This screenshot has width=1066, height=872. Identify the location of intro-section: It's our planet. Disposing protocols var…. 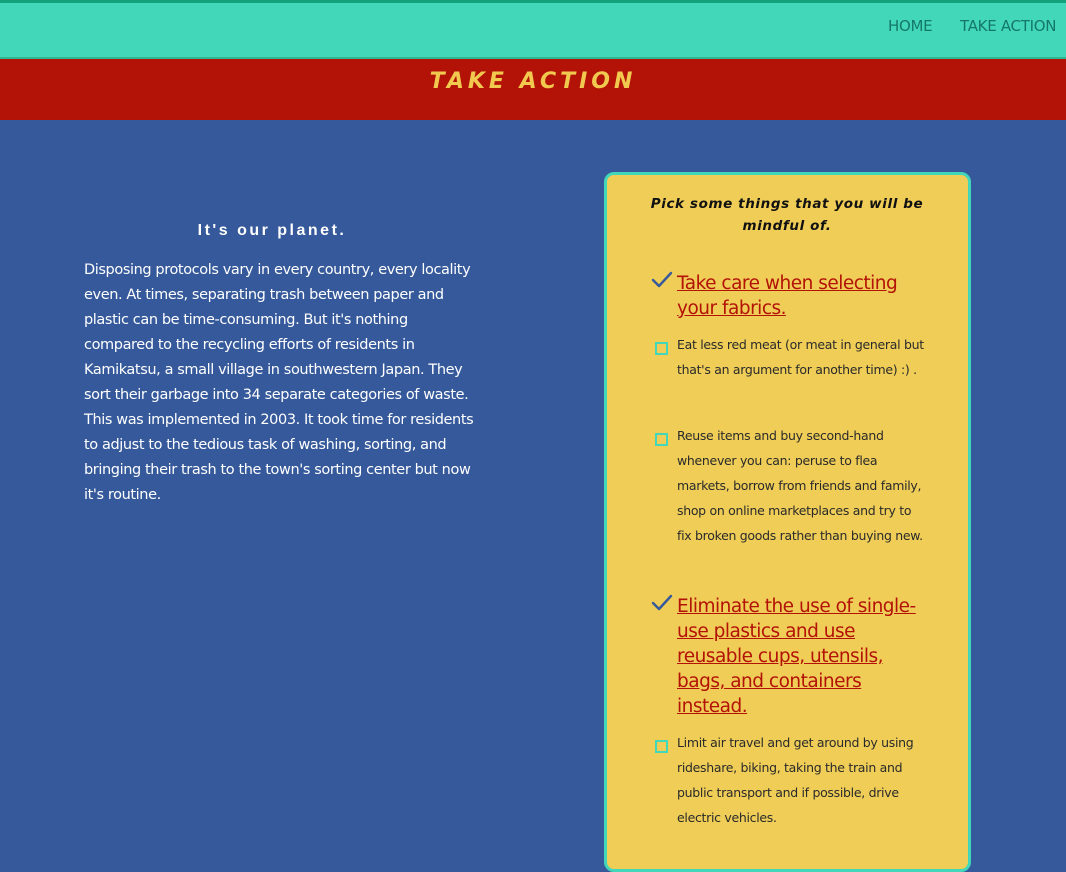
(279, 365).